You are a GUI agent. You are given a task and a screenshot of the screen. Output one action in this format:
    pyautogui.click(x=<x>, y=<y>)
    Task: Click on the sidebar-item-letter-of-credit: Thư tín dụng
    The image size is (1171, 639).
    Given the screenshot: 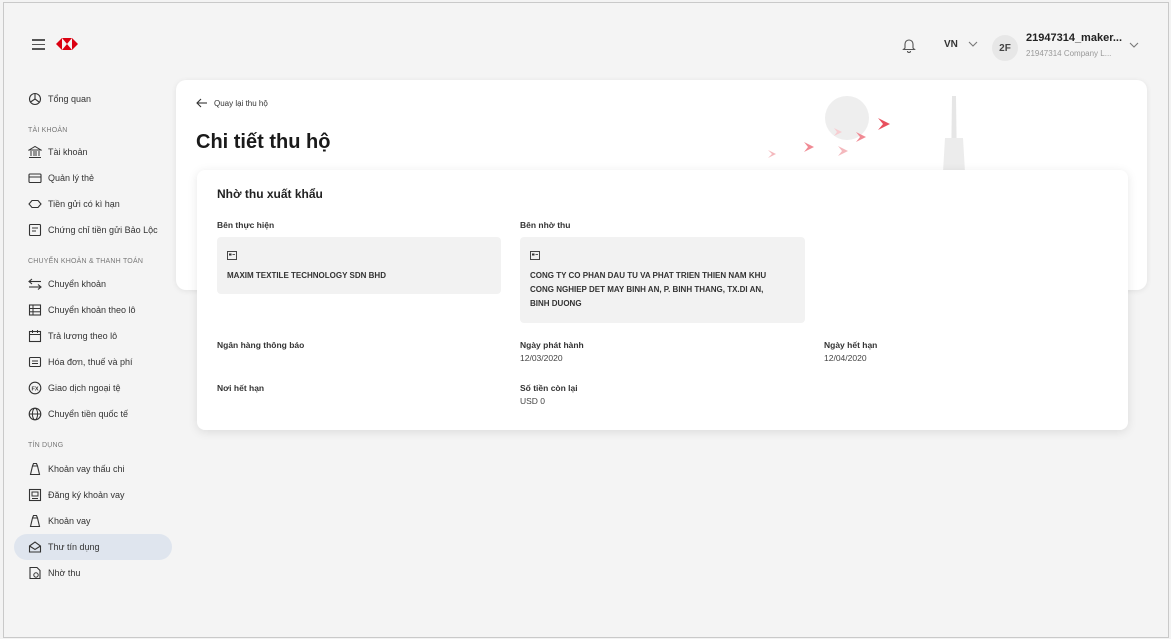 What is the action you would take?
    pyautogui.click(x=93, y=547)
    